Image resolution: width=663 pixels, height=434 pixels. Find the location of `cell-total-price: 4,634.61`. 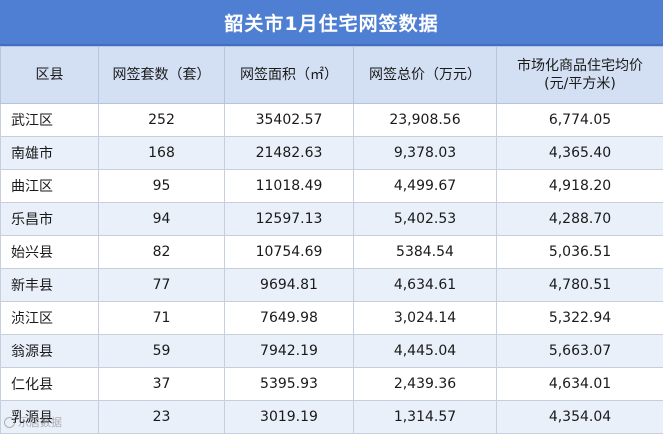

cell-total-price: 4,634.61 is located at coordinates (425, 285).